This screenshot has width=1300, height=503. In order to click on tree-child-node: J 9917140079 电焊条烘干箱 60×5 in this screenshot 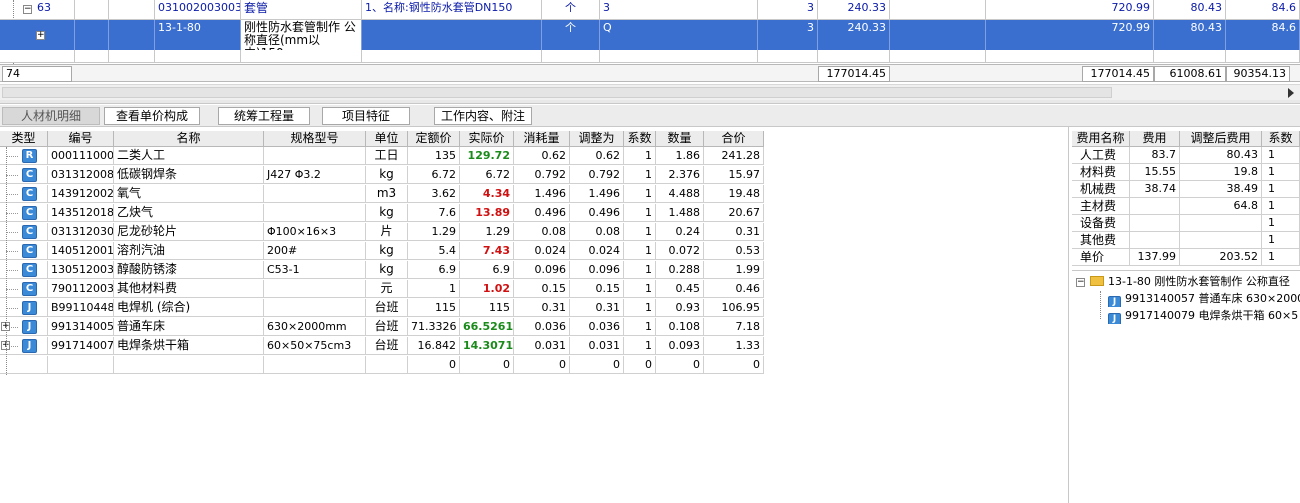, I will do `click(1204, 316)`.